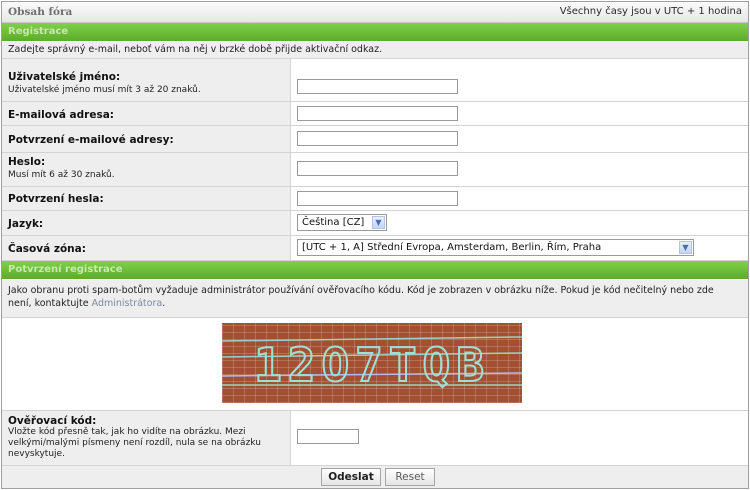  What do you see at coordinates (127, 303) in the screenshot?
I see `admin-link: Administrátora` at bounding box center [127, 303].